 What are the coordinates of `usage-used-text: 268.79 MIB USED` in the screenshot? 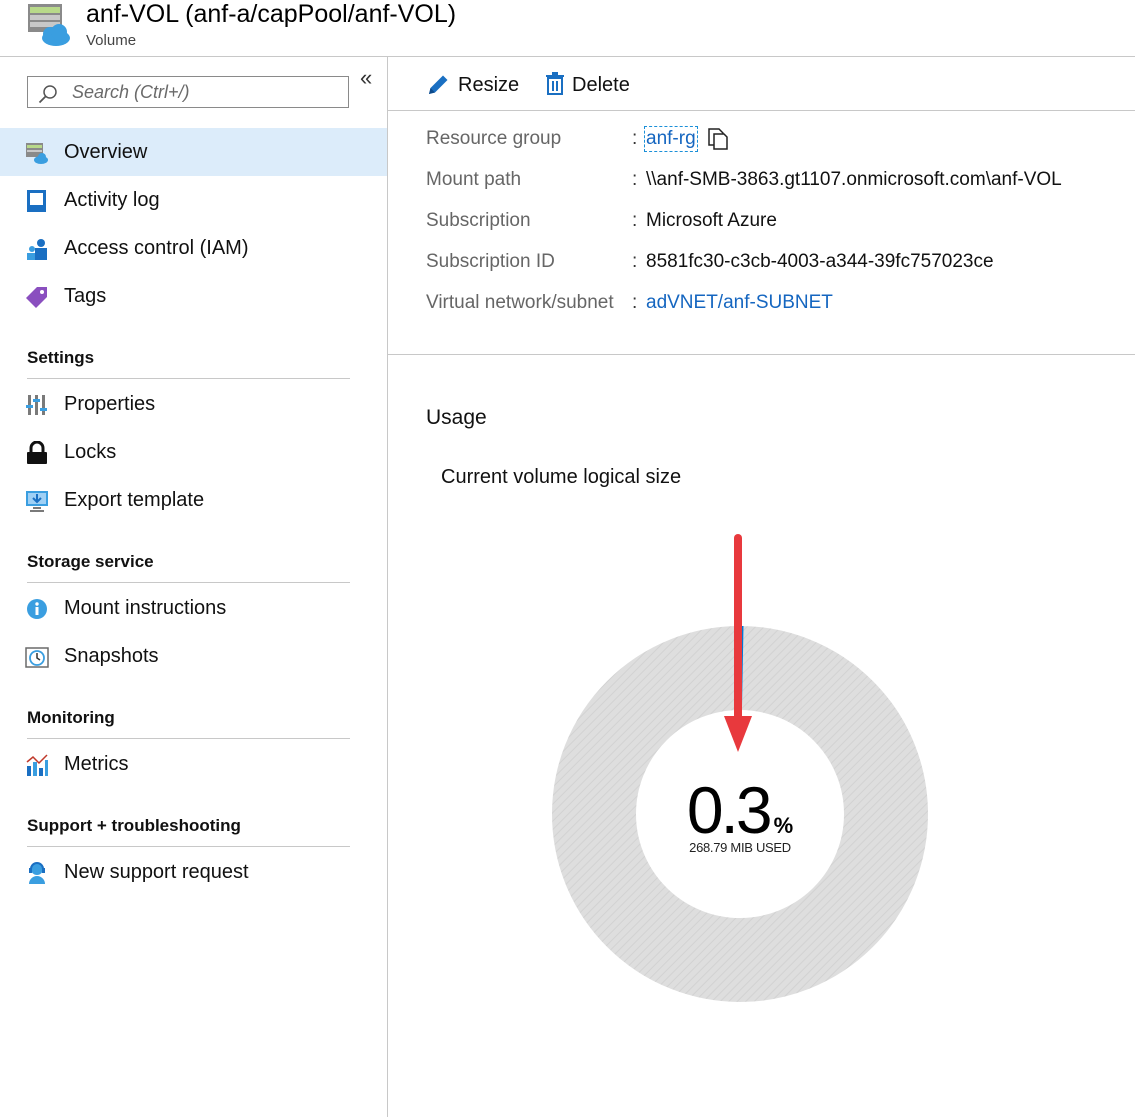 It's located at (740, 847).